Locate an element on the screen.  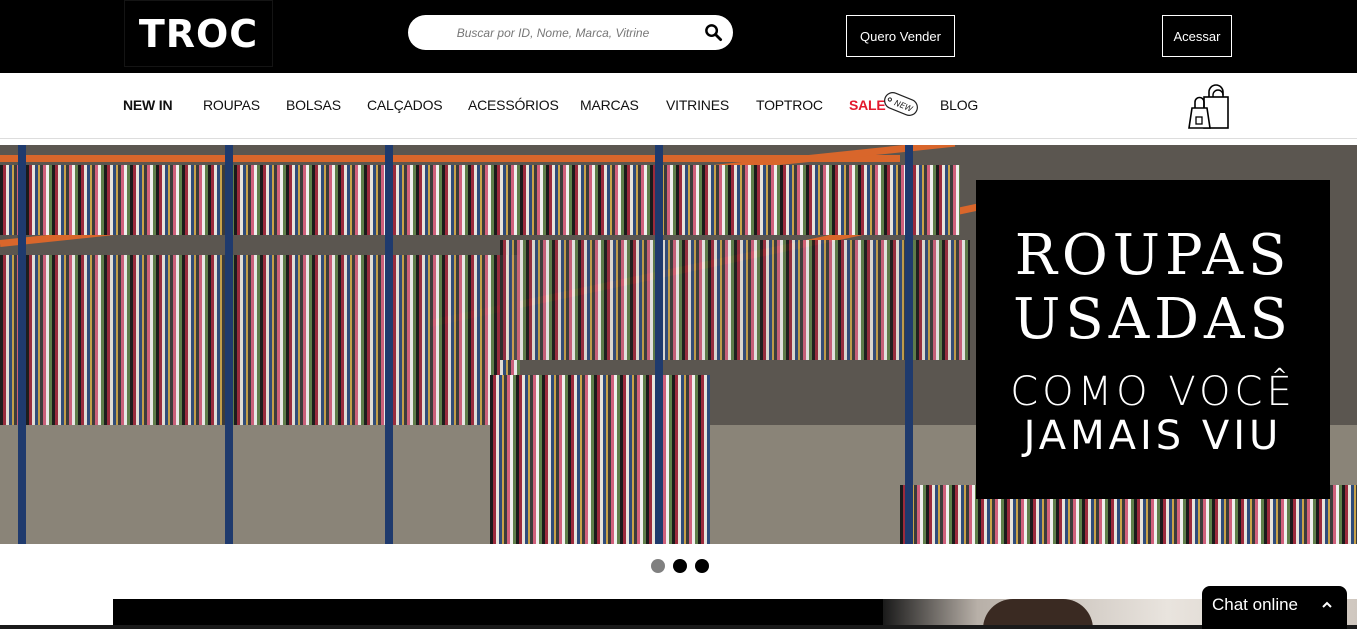
hero-line-roupas: ROUPAS is located at coordinates (1153, 255).